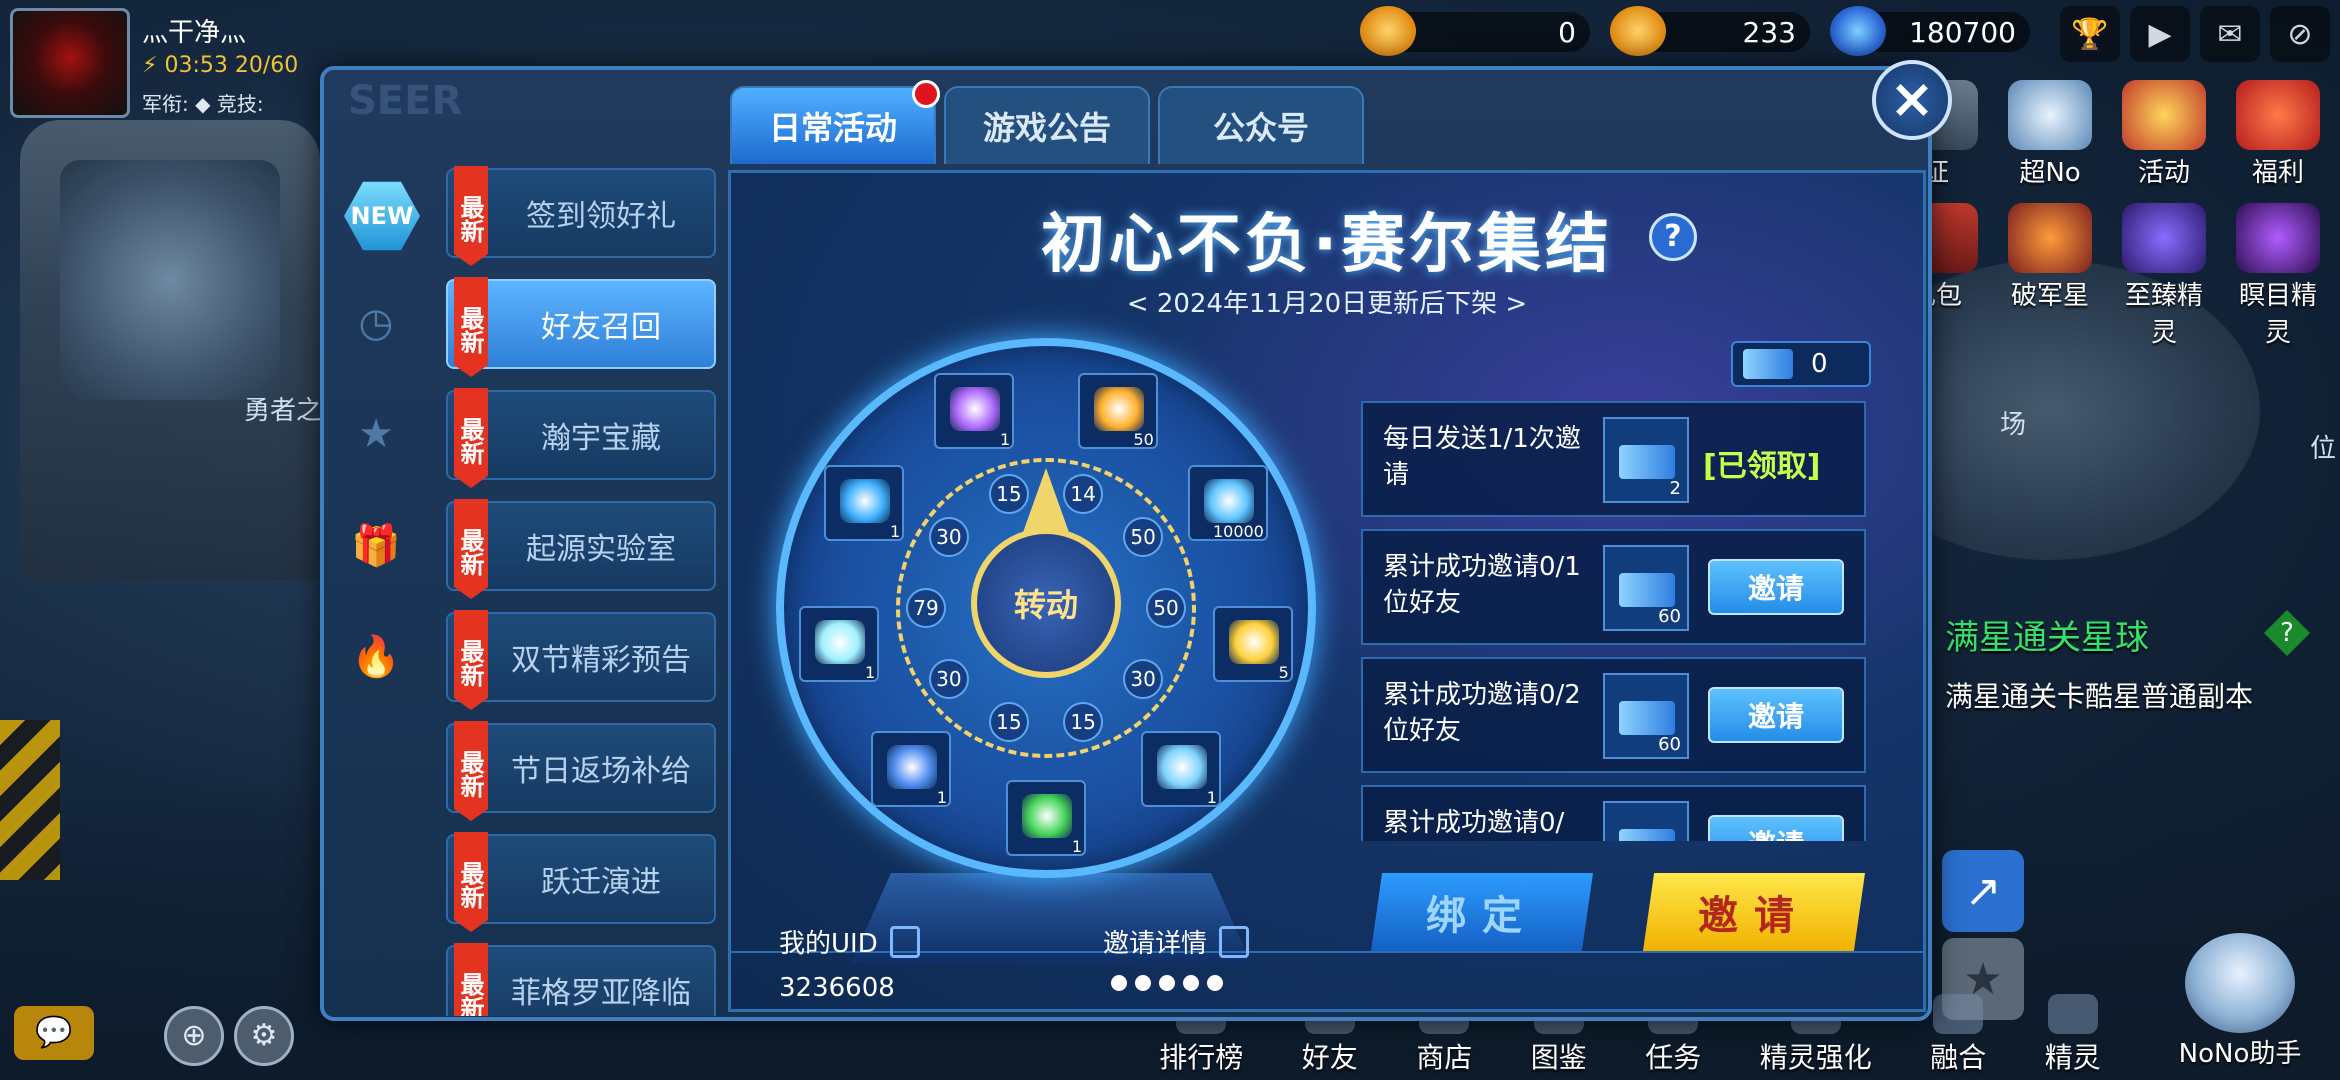 Image resolution: width=2340 pixels, height=1080 pixels. What do you see at coordinates (2278, 276) in the screenshot?
I see `shortcut-mingmu-spirit: 瞑目精灵` at bounding box center [2278, 276].